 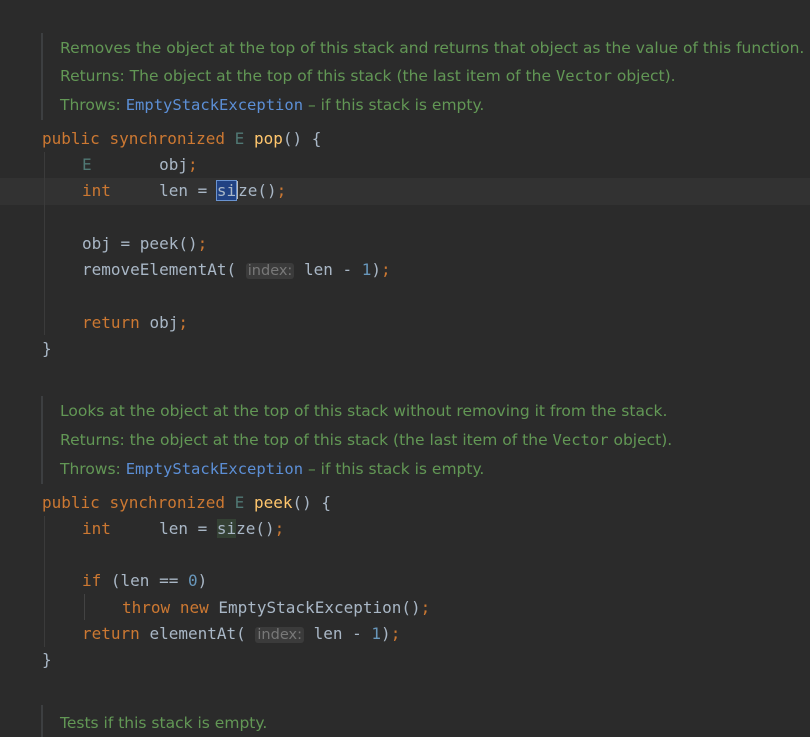 What do you see at coordinates (241, 633) in the screenshot?
I see `code-line: return elementAt( index: len - 1);` at bounding box center [241, 633].